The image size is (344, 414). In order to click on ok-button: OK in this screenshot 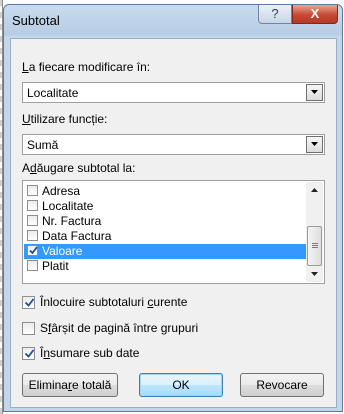, I will do `click(181, 385)`.